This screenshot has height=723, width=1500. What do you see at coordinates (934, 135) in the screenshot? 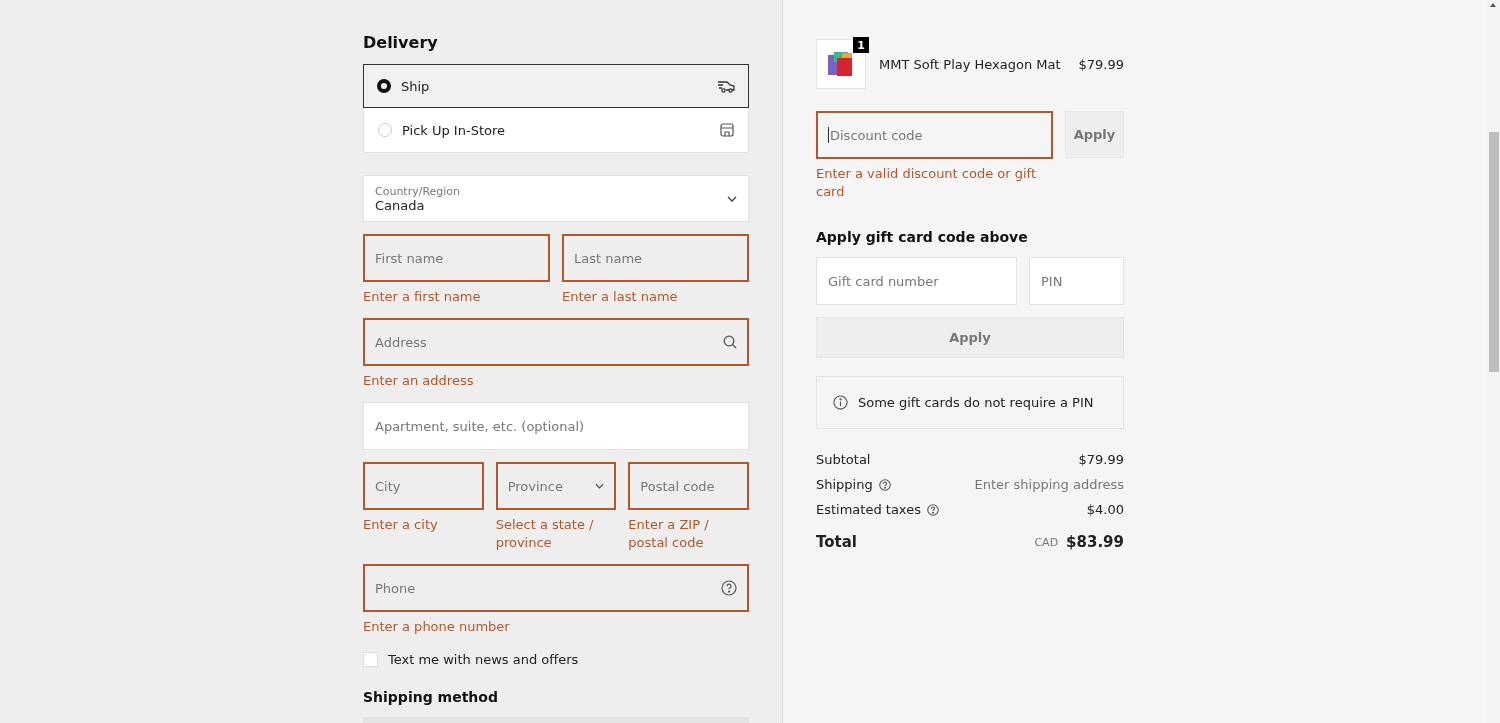
I see `discount-code-field: Discount code` at bounding box center [934, 135].